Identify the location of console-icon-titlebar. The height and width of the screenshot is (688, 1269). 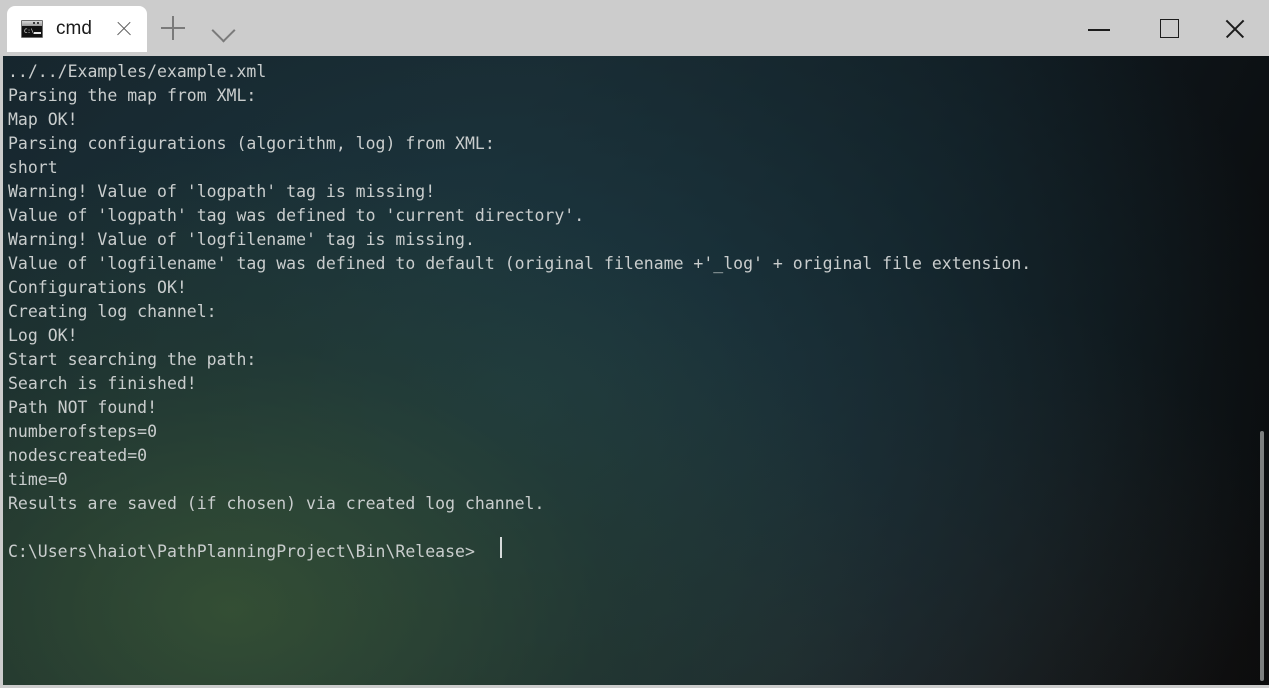
(32, 23).